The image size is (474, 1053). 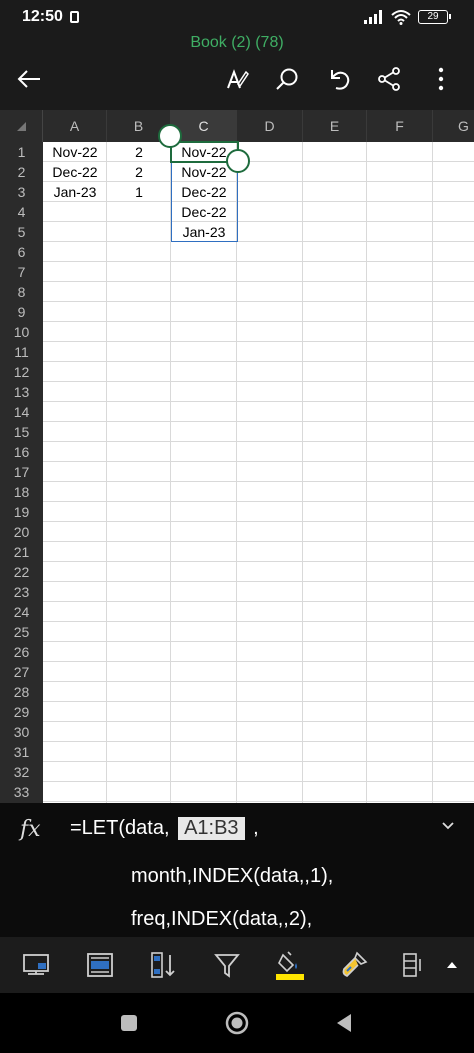 I want to click on status-time: 12:50, so click(x=42, y=16).